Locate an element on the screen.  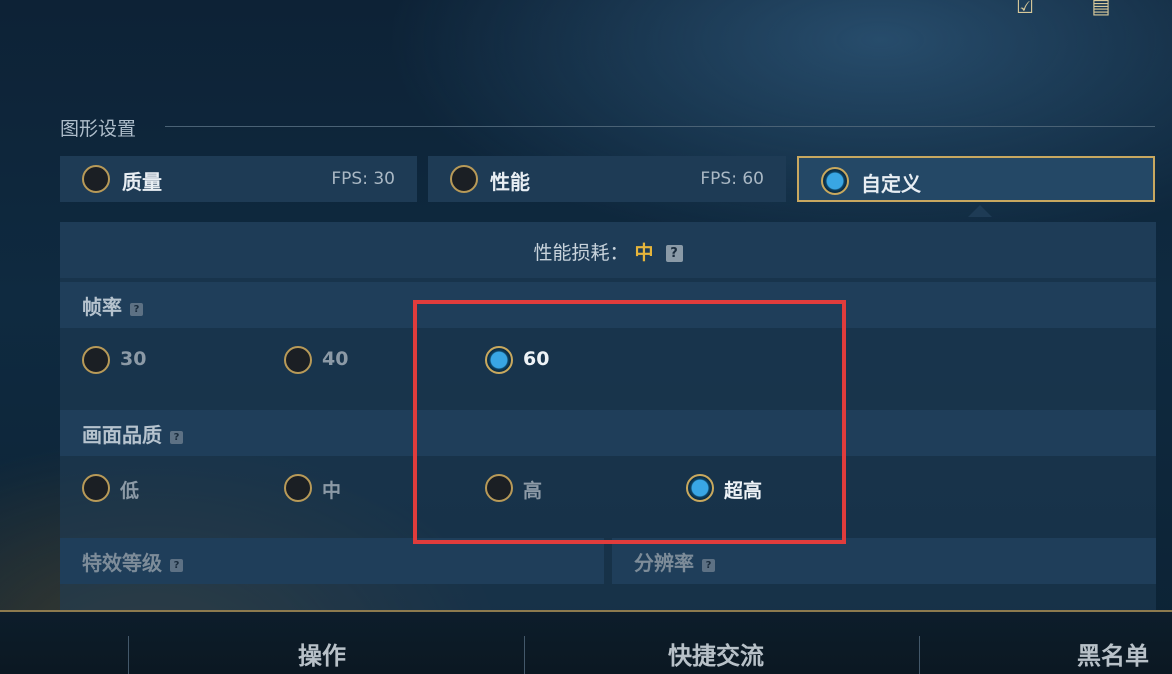
chat-icon: ▤ is located at coordinates (1101, 9).